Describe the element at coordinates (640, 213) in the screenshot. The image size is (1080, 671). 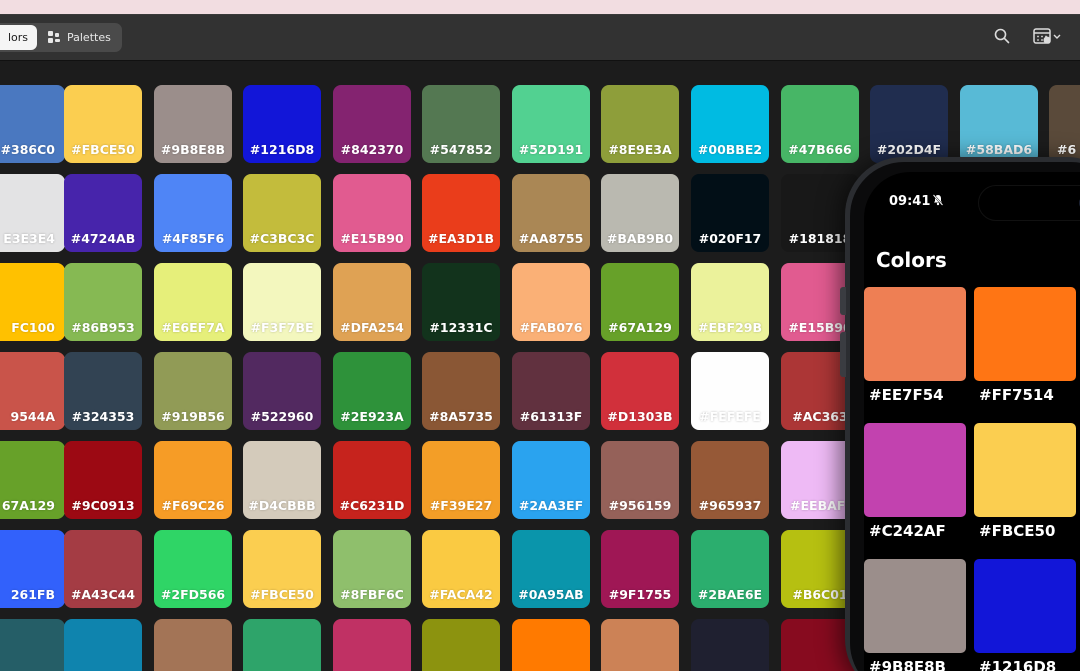
I see `color-swatch: #BAB9B0` at that location.